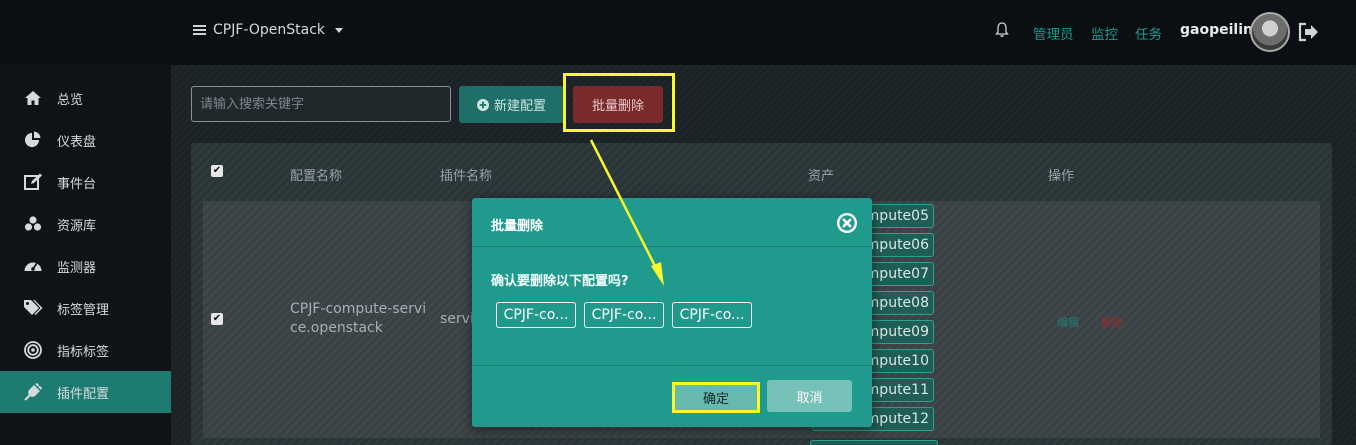 The width and height of the screenshot is (1356, 445). I want to click on cancel-button: 取消, so click(809, 396).